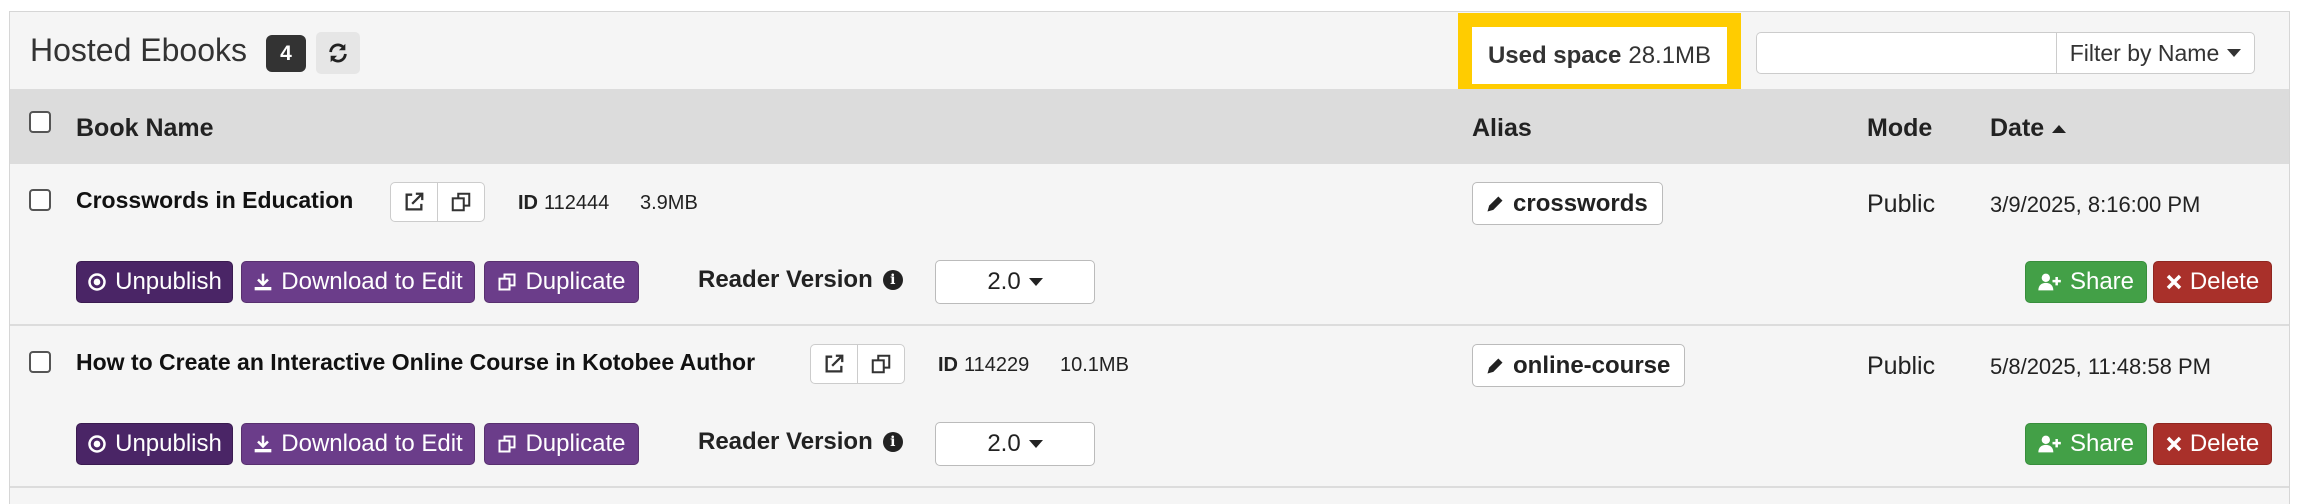 The image size is (2300, 504). Describe the element at coordinates (145, 128) in the screenshot. I see `column-book-name: Book Name` at that location.